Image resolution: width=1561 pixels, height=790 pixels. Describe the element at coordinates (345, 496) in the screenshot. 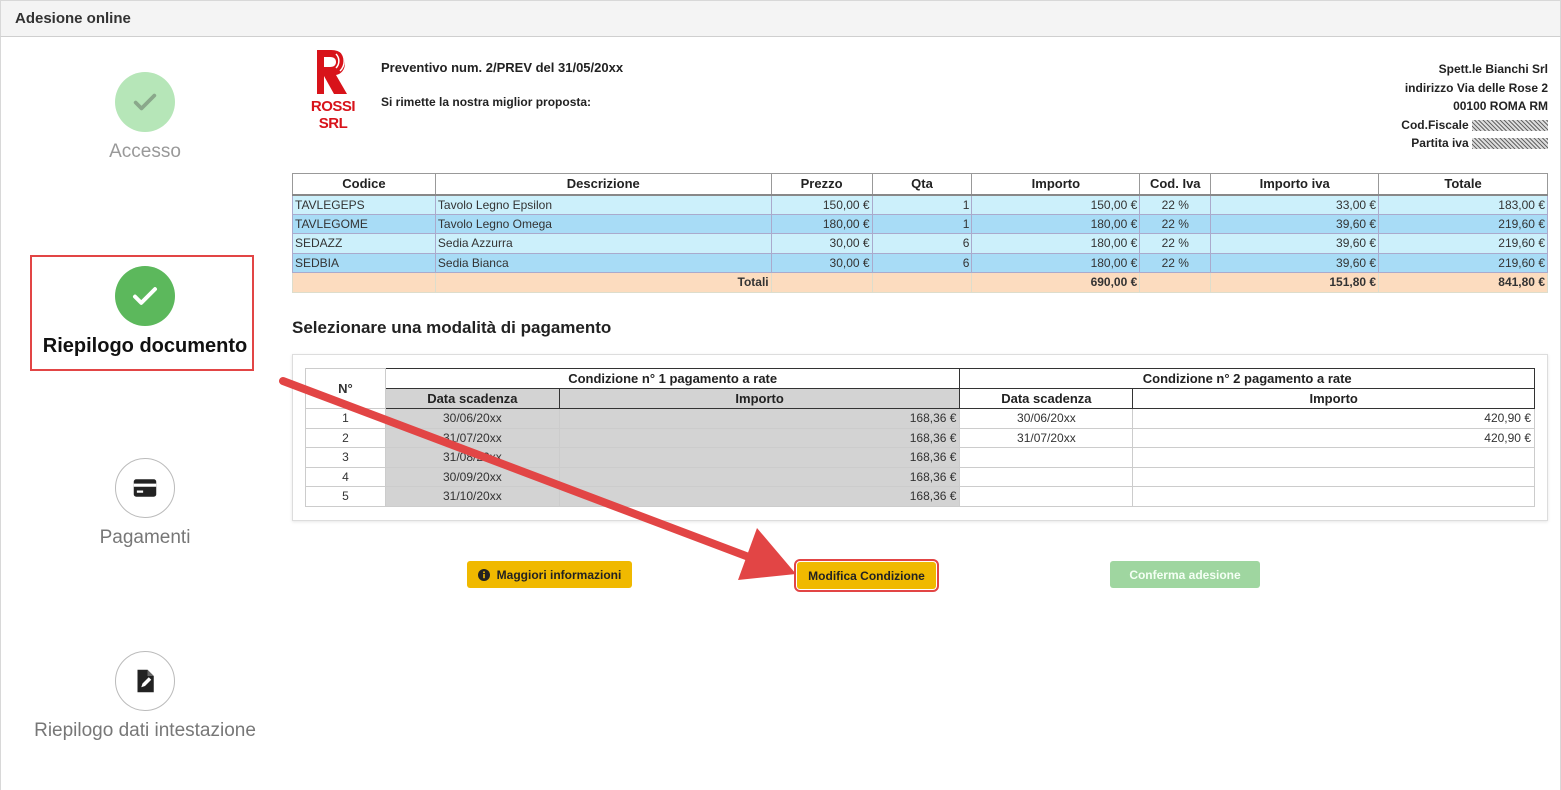

I see `installment-cell: 5` at that location.